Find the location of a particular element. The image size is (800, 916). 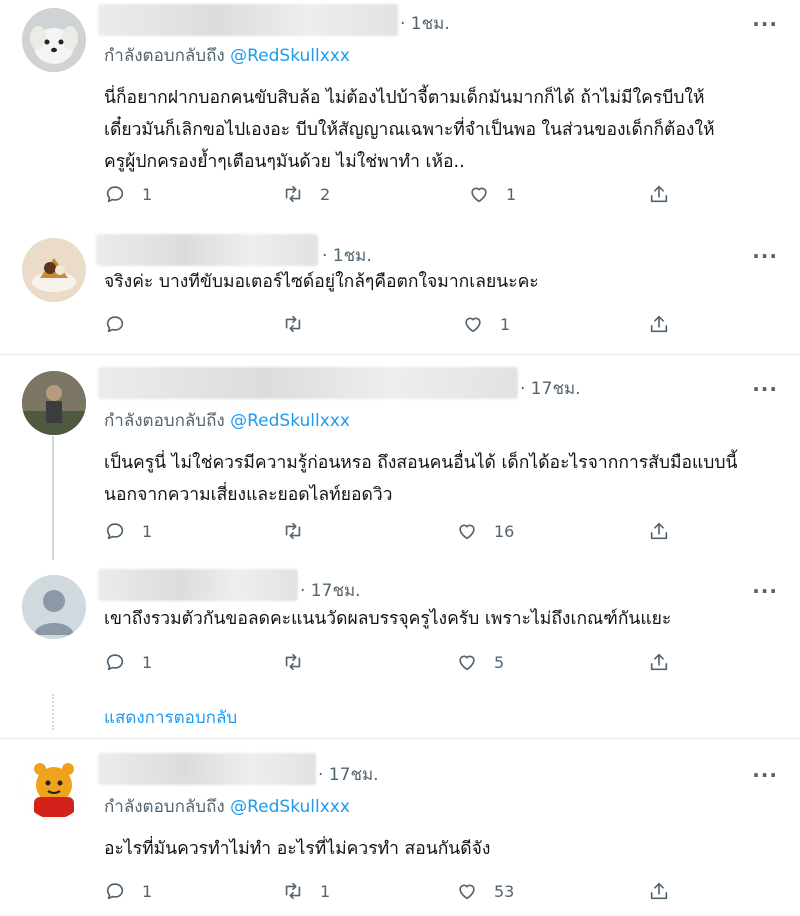

show-replies-link: แสดงการตอบกลับ is located at coordinates (170, 717).